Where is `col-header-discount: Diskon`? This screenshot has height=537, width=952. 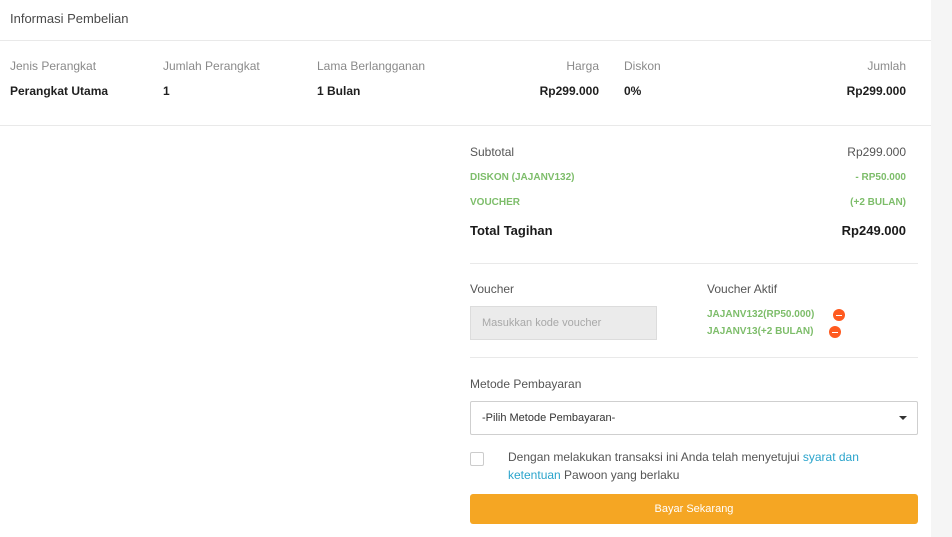 col-header-discount: Diskon is located at coordinates (642, 66).